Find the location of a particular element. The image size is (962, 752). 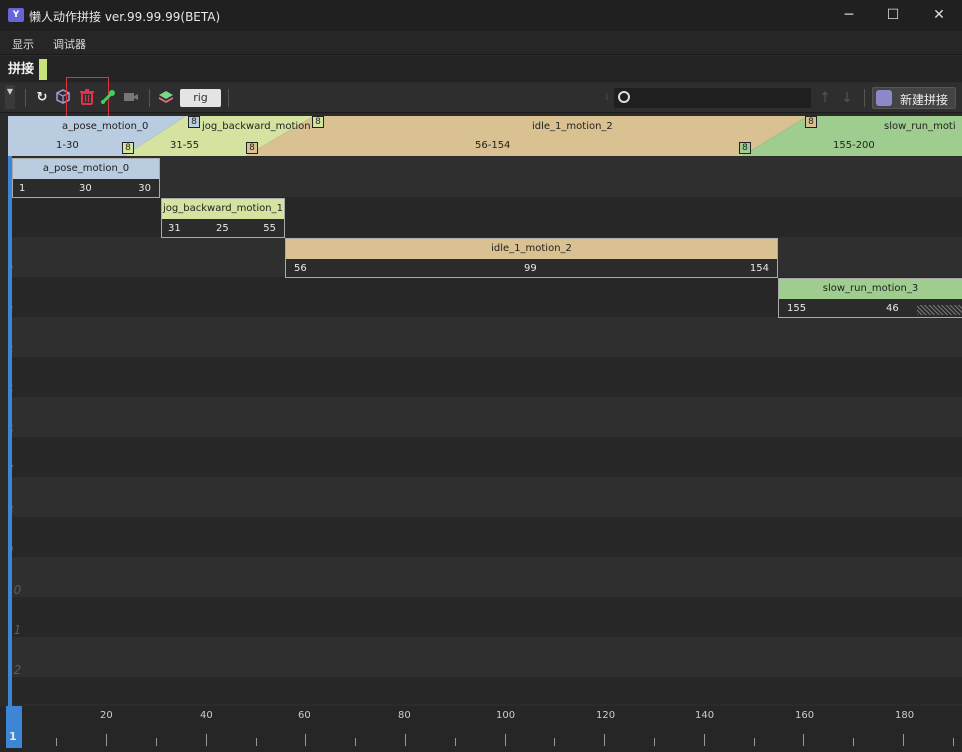

ruler-label: 80 is located at coordinates (404, 715).